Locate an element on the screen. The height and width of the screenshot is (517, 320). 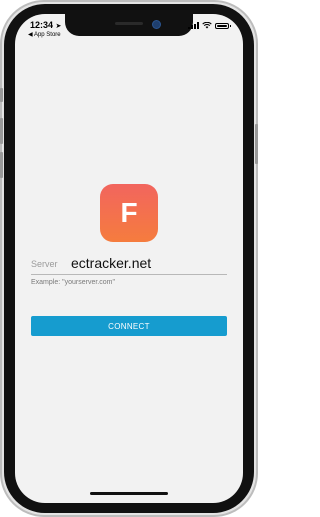
volume-down-button is located at coordinates (1, 165).